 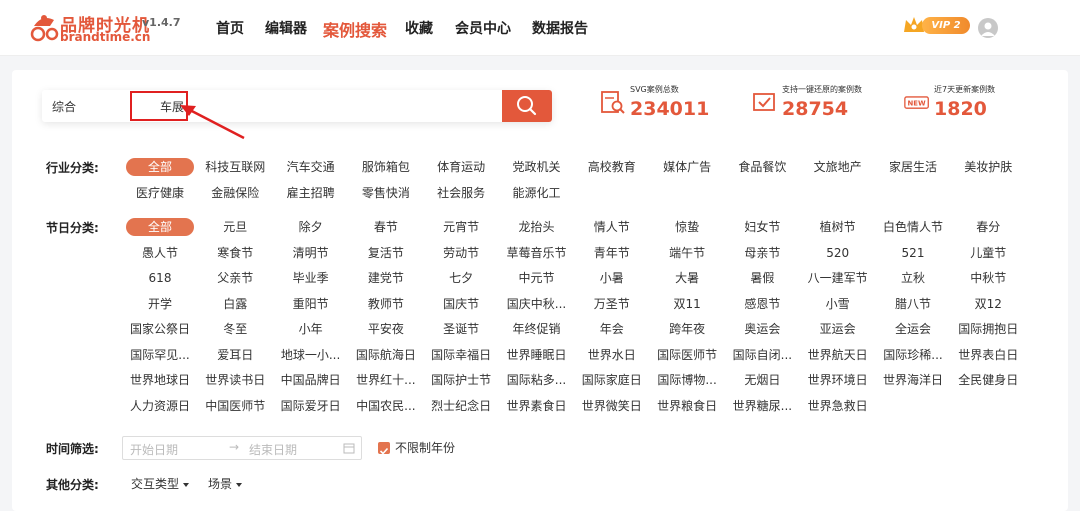 What do you see at coordinates (386, 253) in the screenshot?
I see `festival-tag: 复活节` at bounding box center [386, 253].